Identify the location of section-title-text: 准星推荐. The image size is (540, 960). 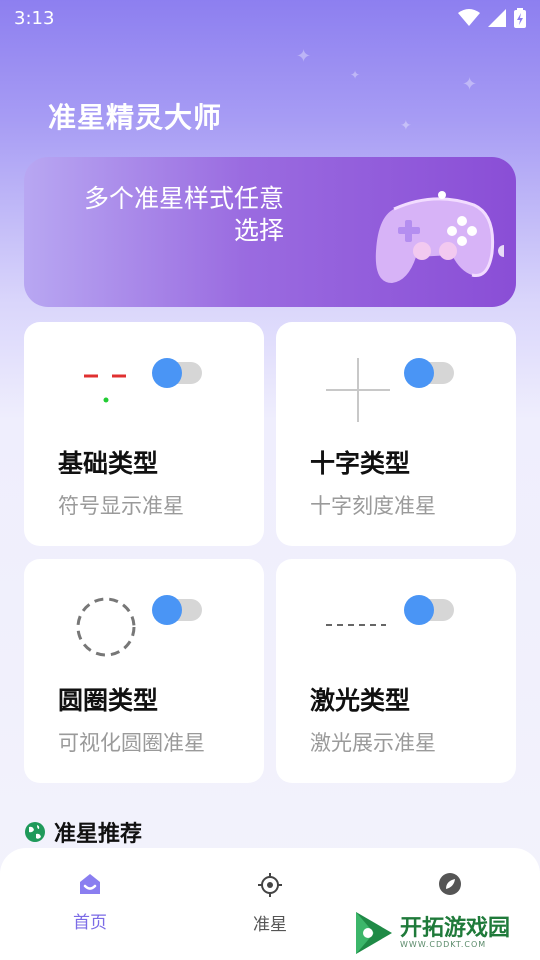
(98, 834).